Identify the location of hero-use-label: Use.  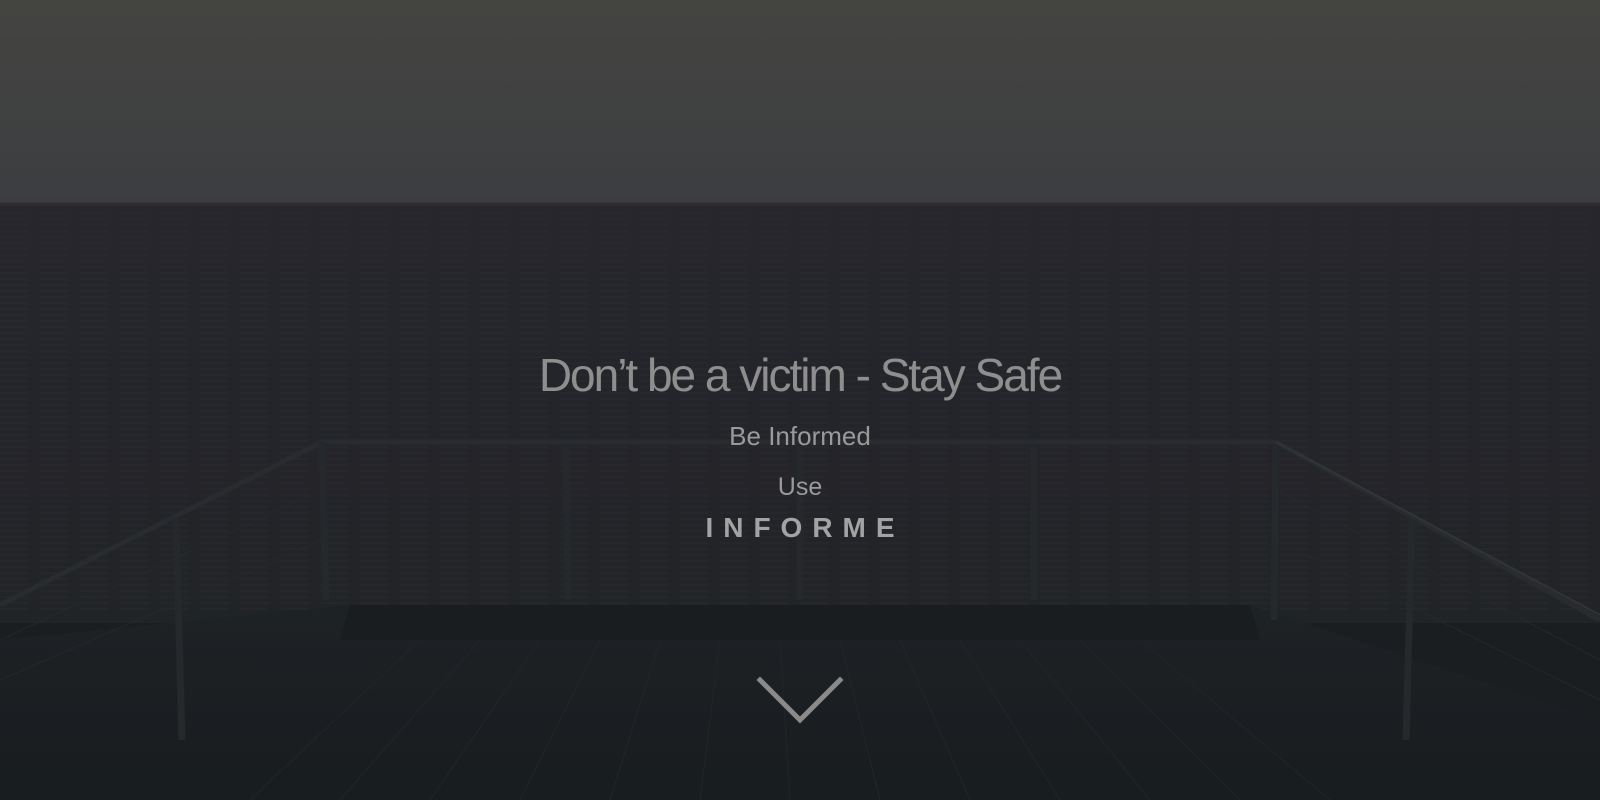
(800, 487).